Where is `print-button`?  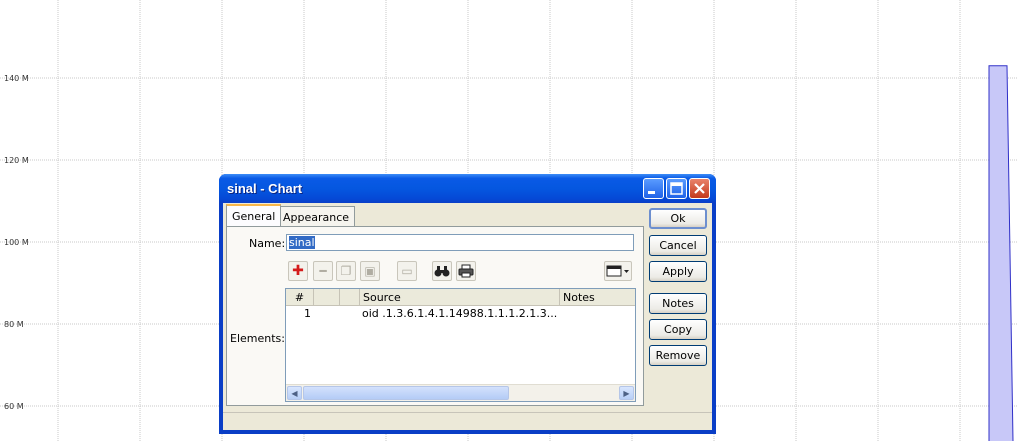
print-button is located at coordinates (466, 271).